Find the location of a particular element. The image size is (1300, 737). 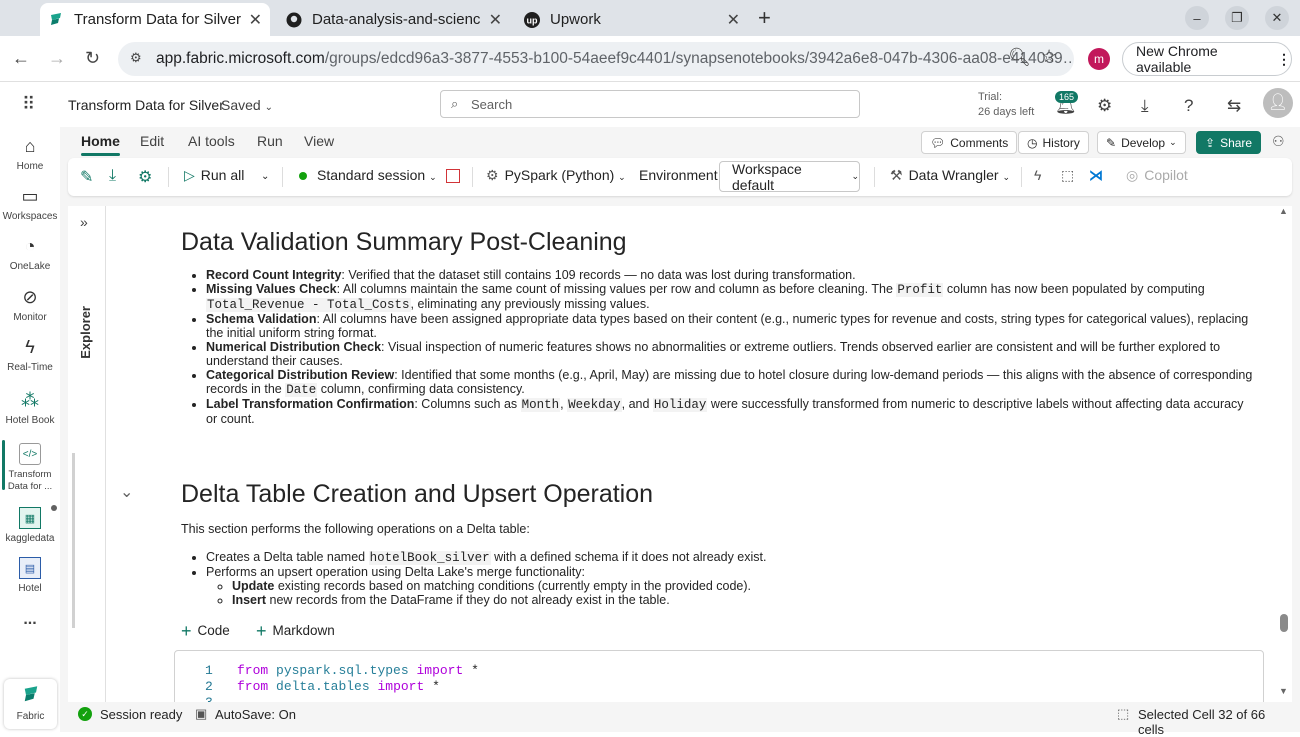

window-close-icon: ✕ is located at coordinates (1277, 18).